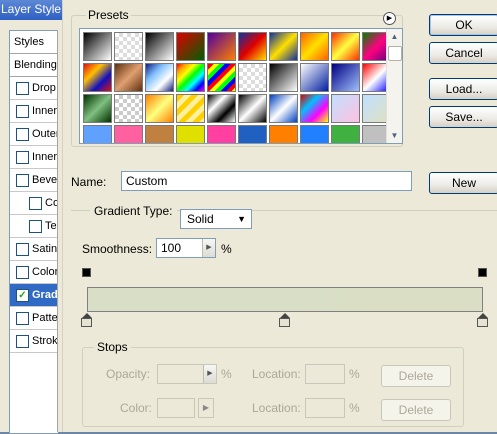 Image resolution: width=497 pixels, height=434 pixels. I want to click on styles-list-item: Stroke, so click(34, 341).